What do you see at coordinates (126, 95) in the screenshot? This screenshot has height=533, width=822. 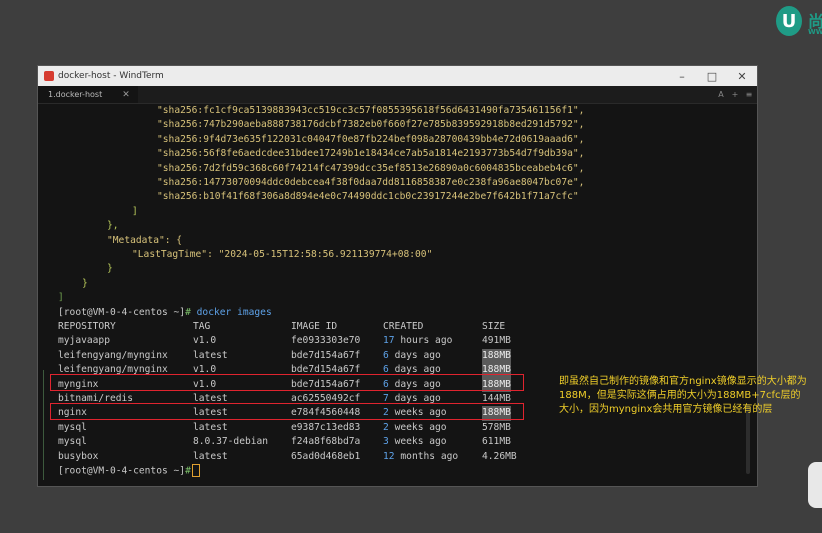 I see `tab-close-icon: ✕` at bounding box center [126, 95].